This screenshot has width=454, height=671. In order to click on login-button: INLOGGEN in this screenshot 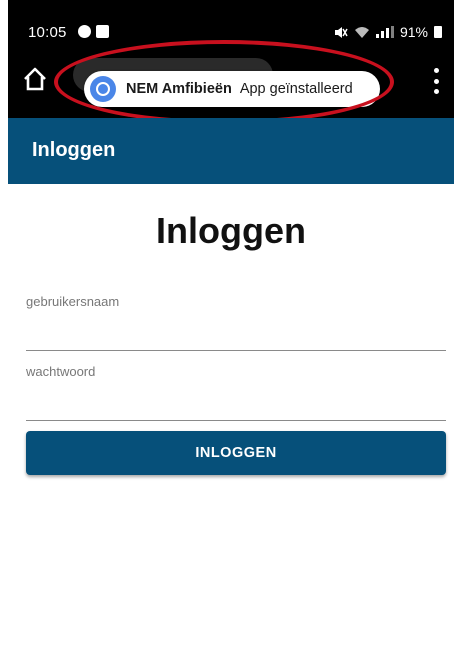, I will do `click(236, 453)`.